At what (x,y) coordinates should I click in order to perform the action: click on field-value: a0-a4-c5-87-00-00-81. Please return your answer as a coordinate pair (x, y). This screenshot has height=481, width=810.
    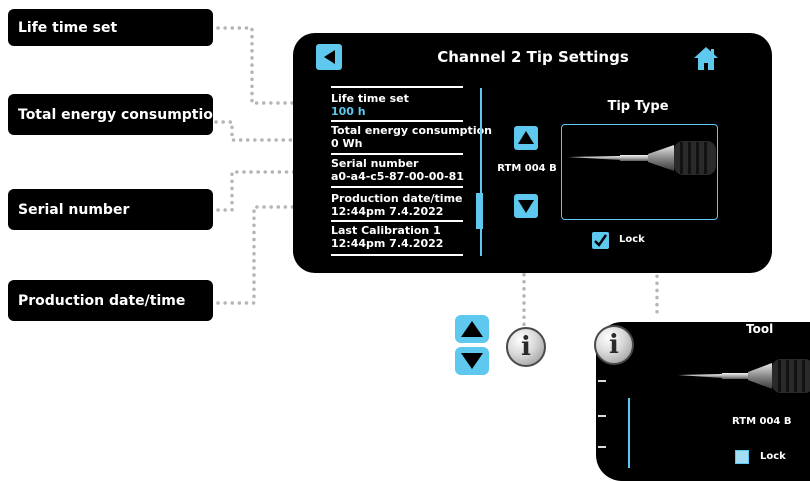
    Looking at the image, I should click on (397, 176).